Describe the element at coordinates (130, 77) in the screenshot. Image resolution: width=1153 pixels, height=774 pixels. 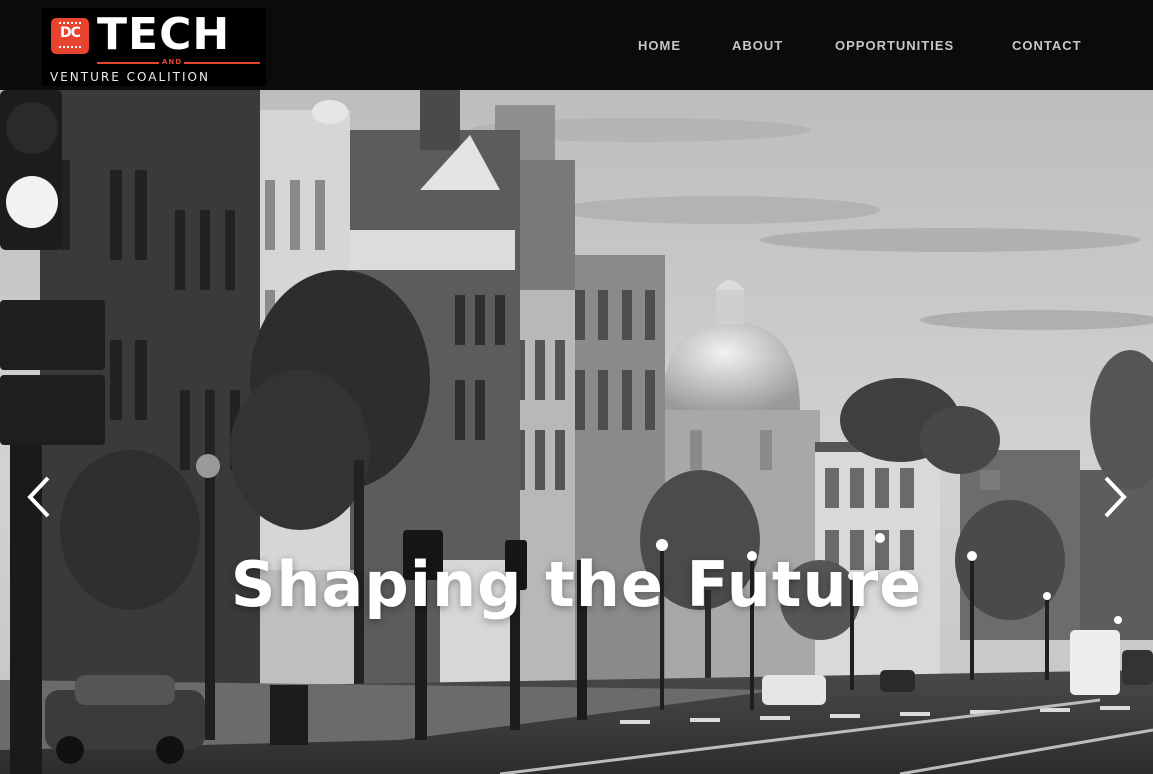
I see `logo-sub-text: VENTURE COALITION` at that location.